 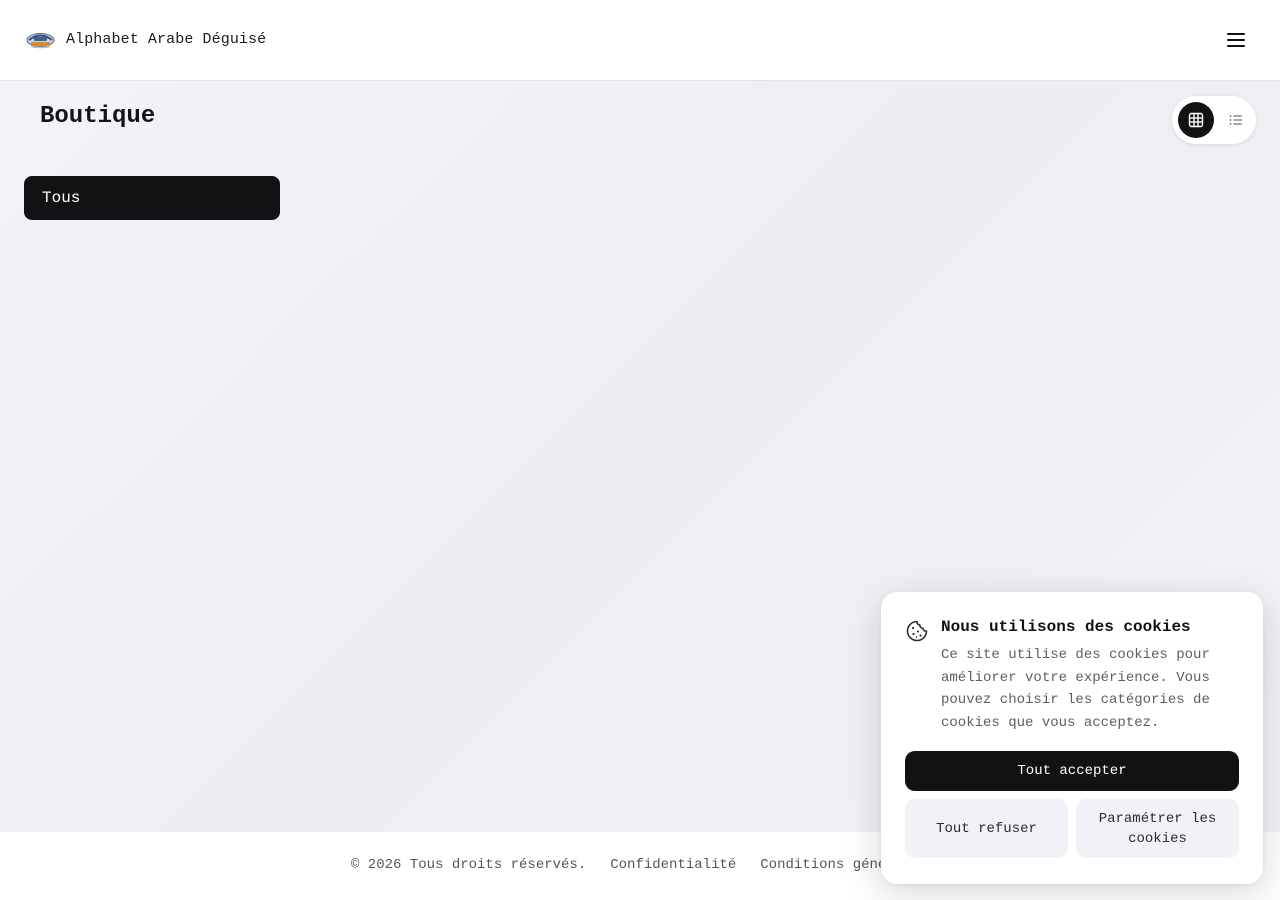 I want to click on footer-copyright: © 2026 Tous droits réservés., so click(x=469, y=865).